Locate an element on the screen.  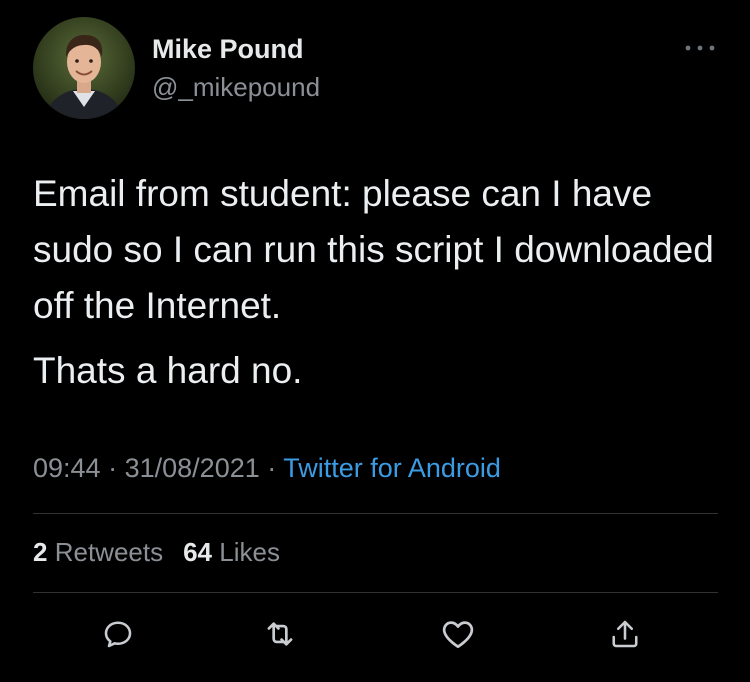
reply-icon is located at coordinates (118, 634).